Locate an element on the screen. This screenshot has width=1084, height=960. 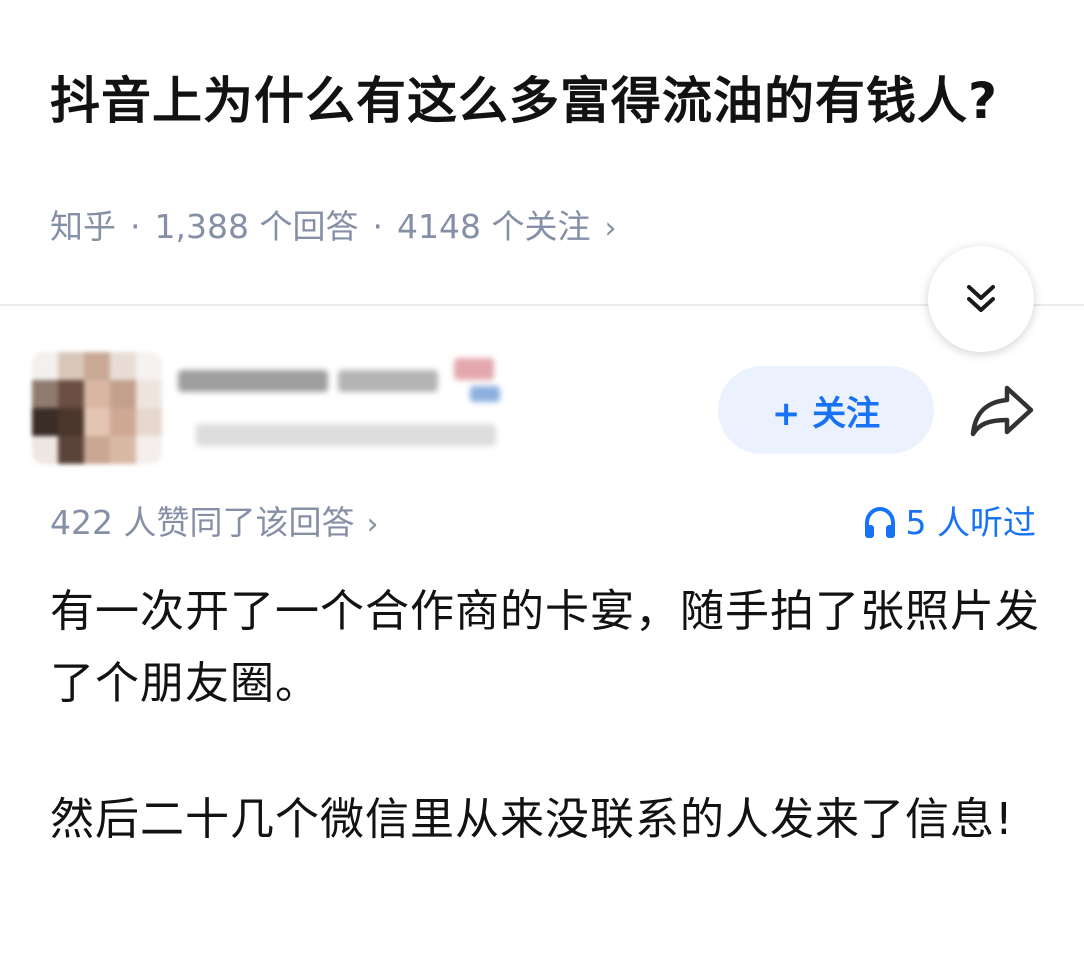
collapse-button is located at coordinates (981, 299).